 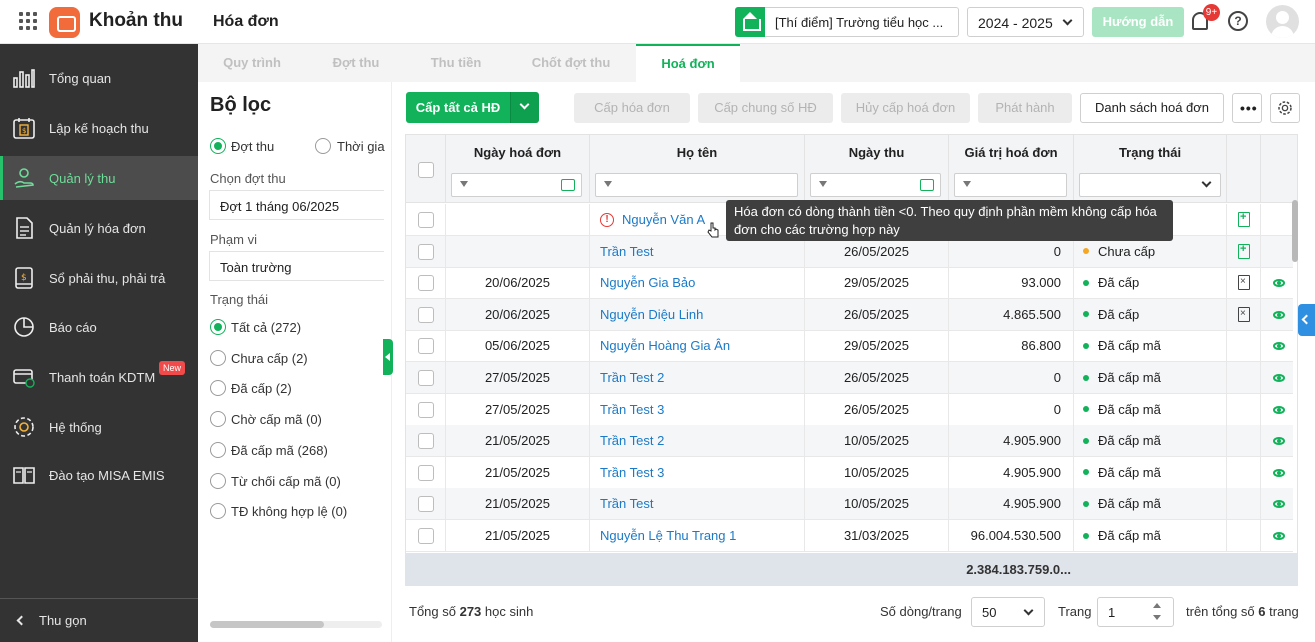 I want to click on student-name-cell: Trần Test, so click(x=697, y=504).